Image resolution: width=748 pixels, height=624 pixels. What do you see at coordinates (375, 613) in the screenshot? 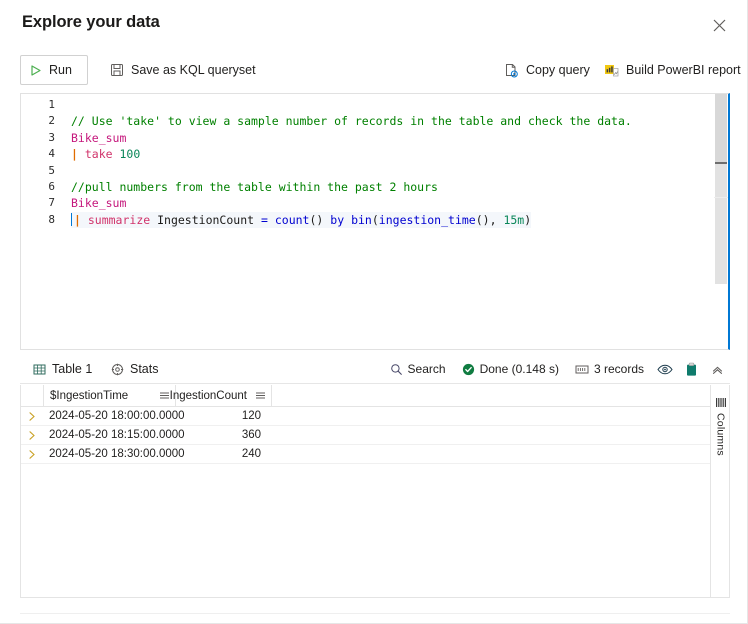
I see `dialog-bottom-divider` at bounding box center [375, 613].